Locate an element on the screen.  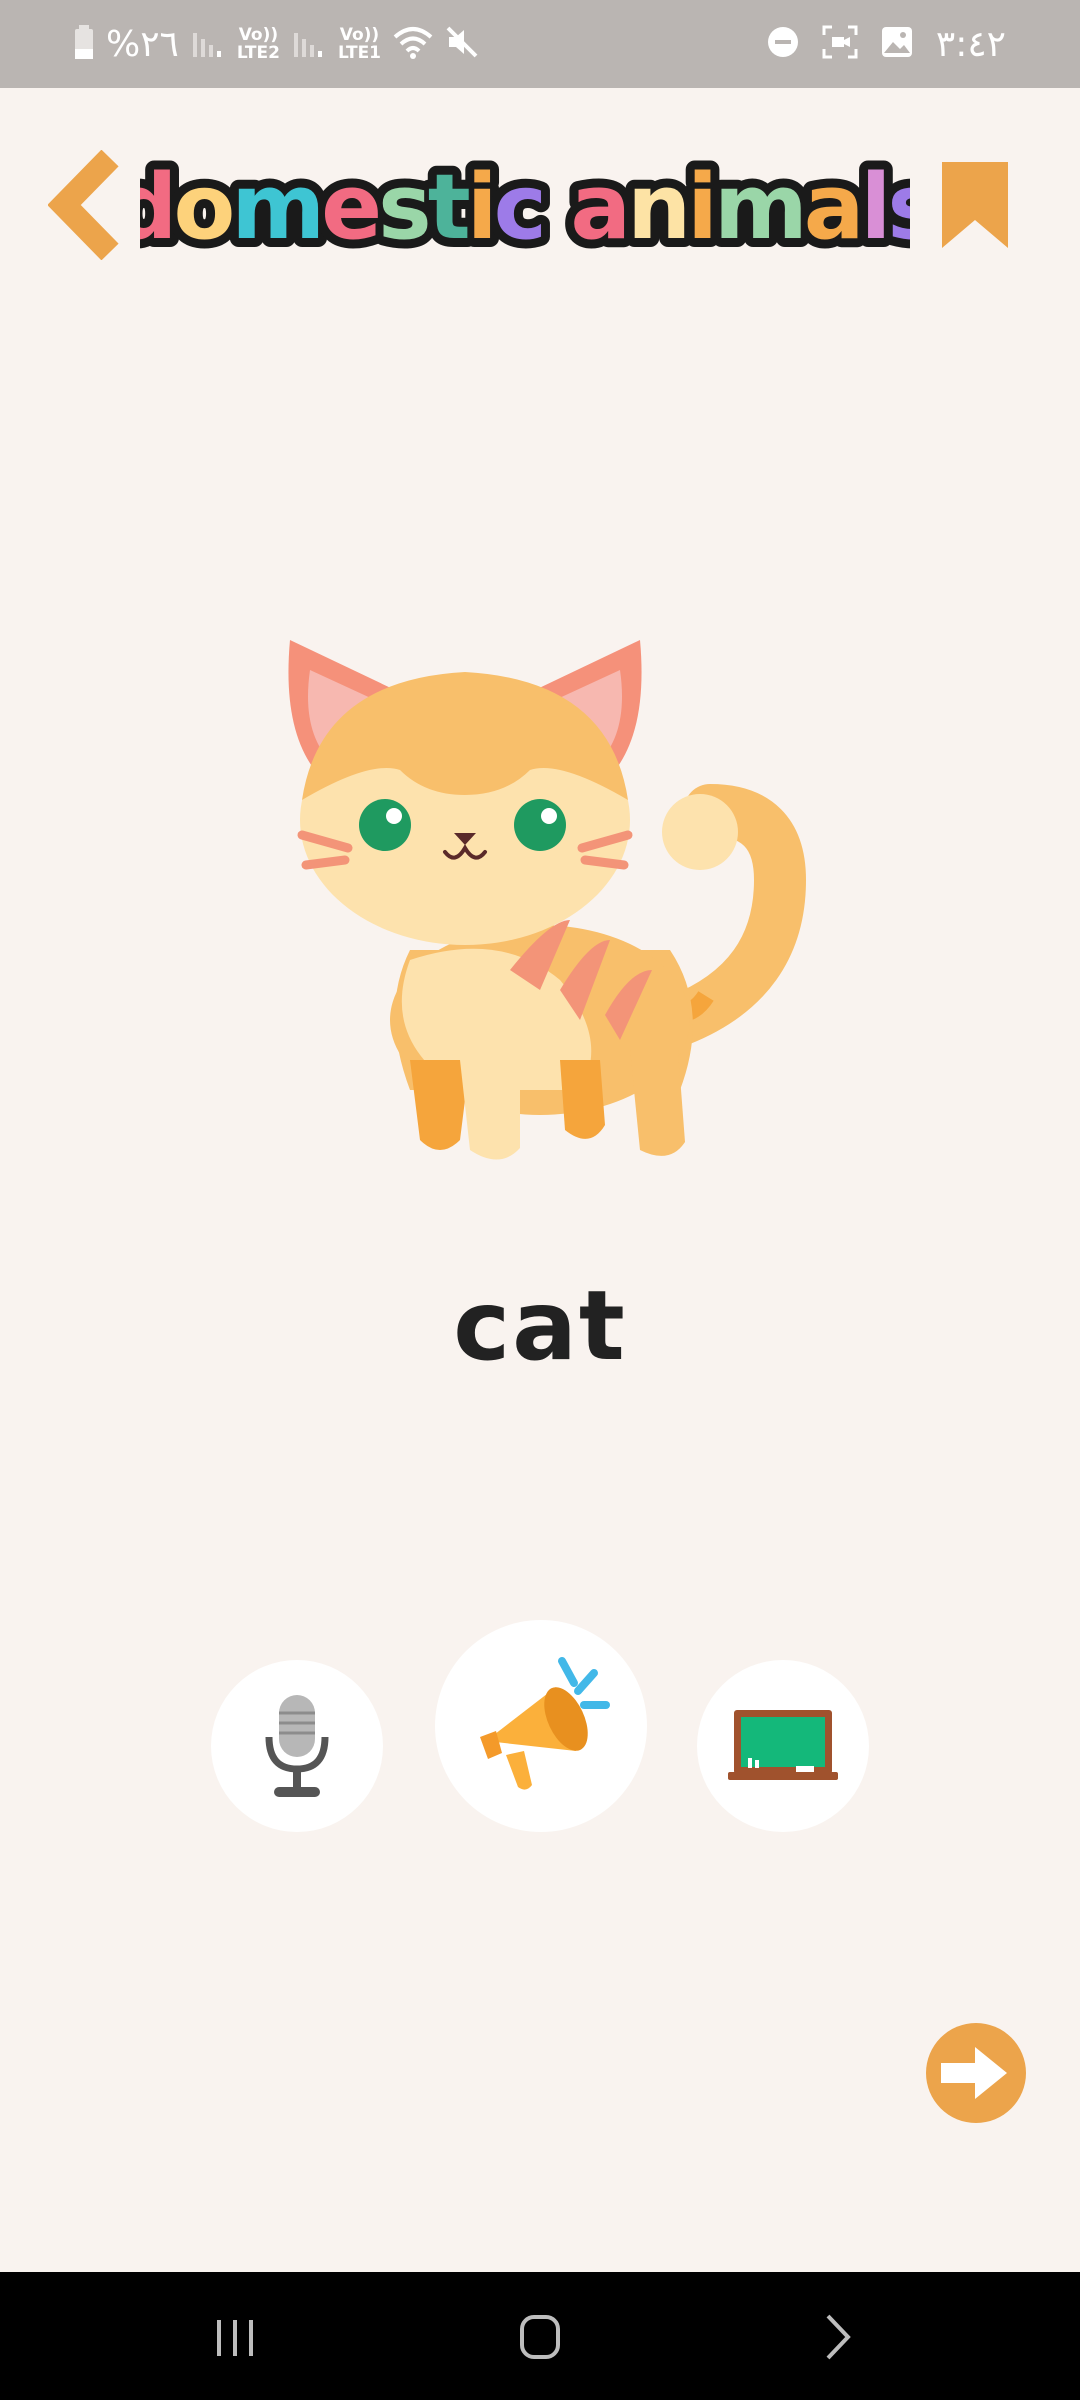
record-button is located at coordinates (297, 1746).